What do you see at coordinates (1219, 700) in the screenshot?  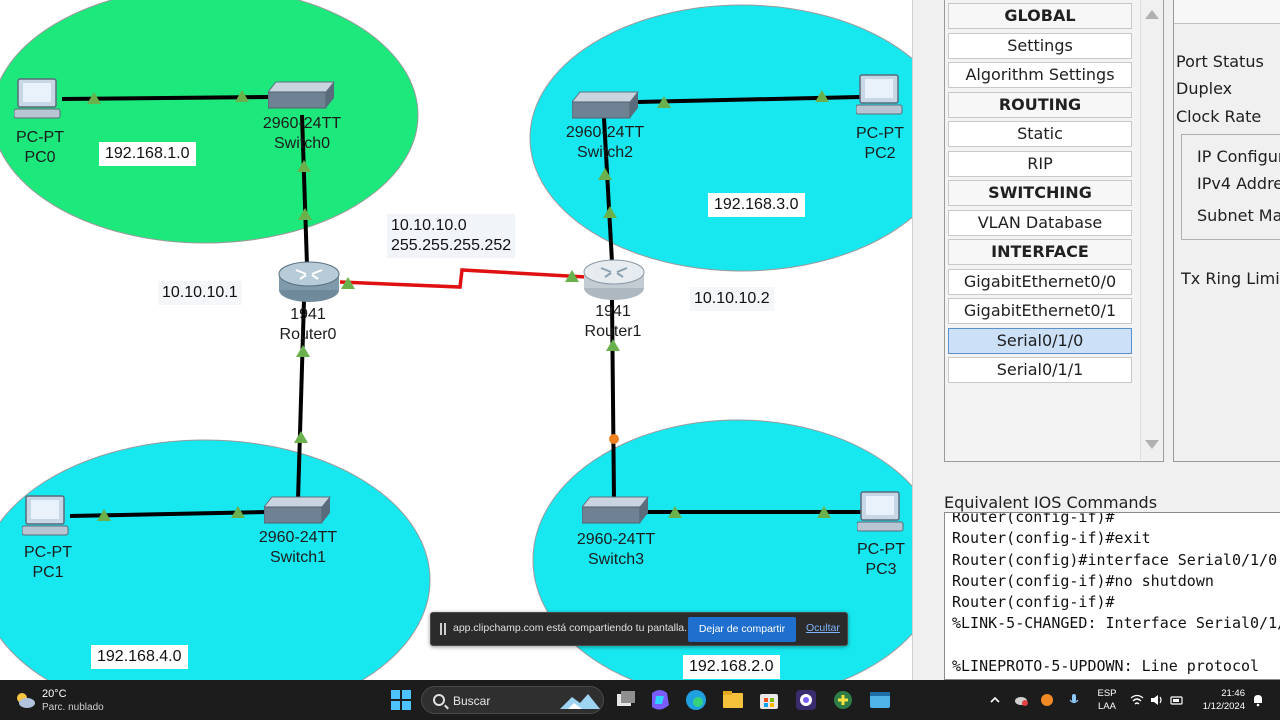 I see `system-clock: 21:46 1/12/2024` at bounding box center [1219, 700].